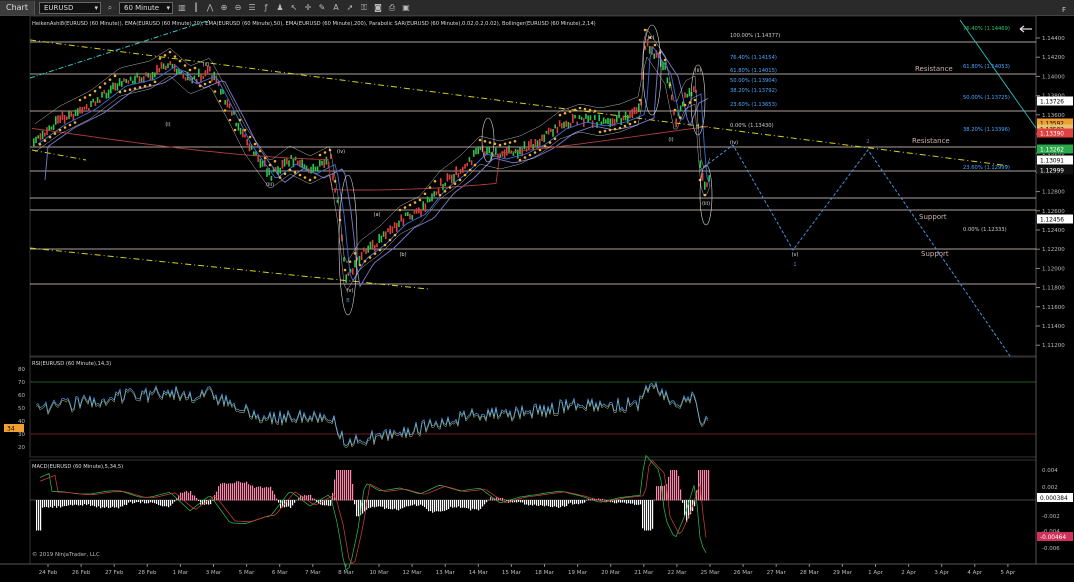 This screenshot has width=1074, height=582. I want to click on ema-200-line, so click(370, 158).